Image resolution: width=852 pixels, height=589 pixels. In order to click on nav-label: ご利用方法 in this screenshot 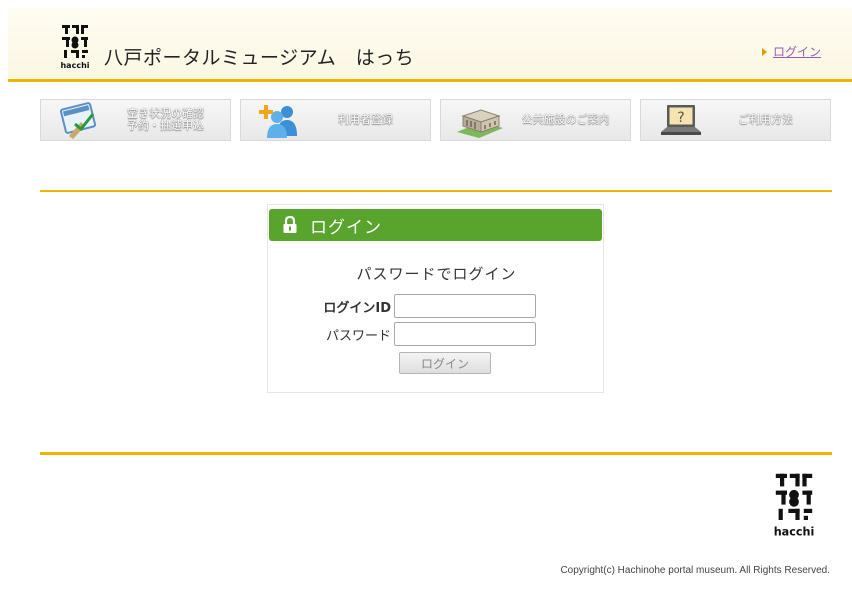, I will do `click(765, 119)`.